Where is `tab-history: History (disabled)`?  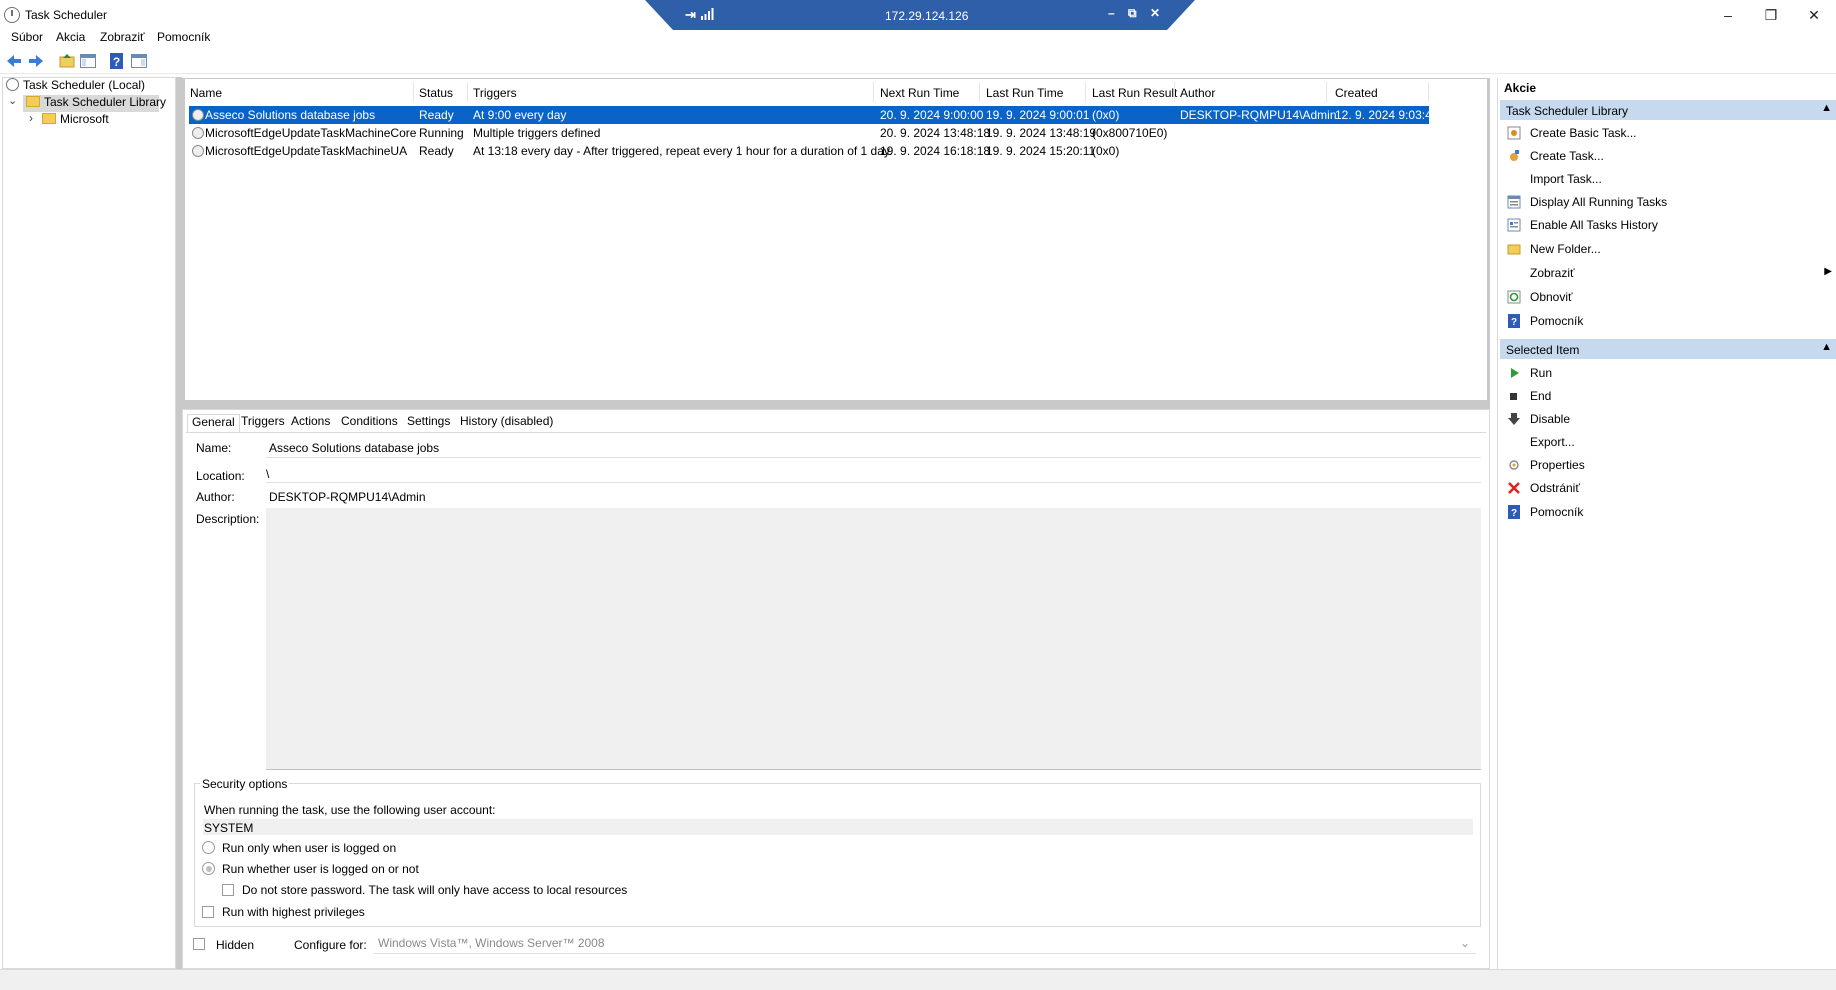 tab-history: History (disabled) is located at coordinates (506, 423).